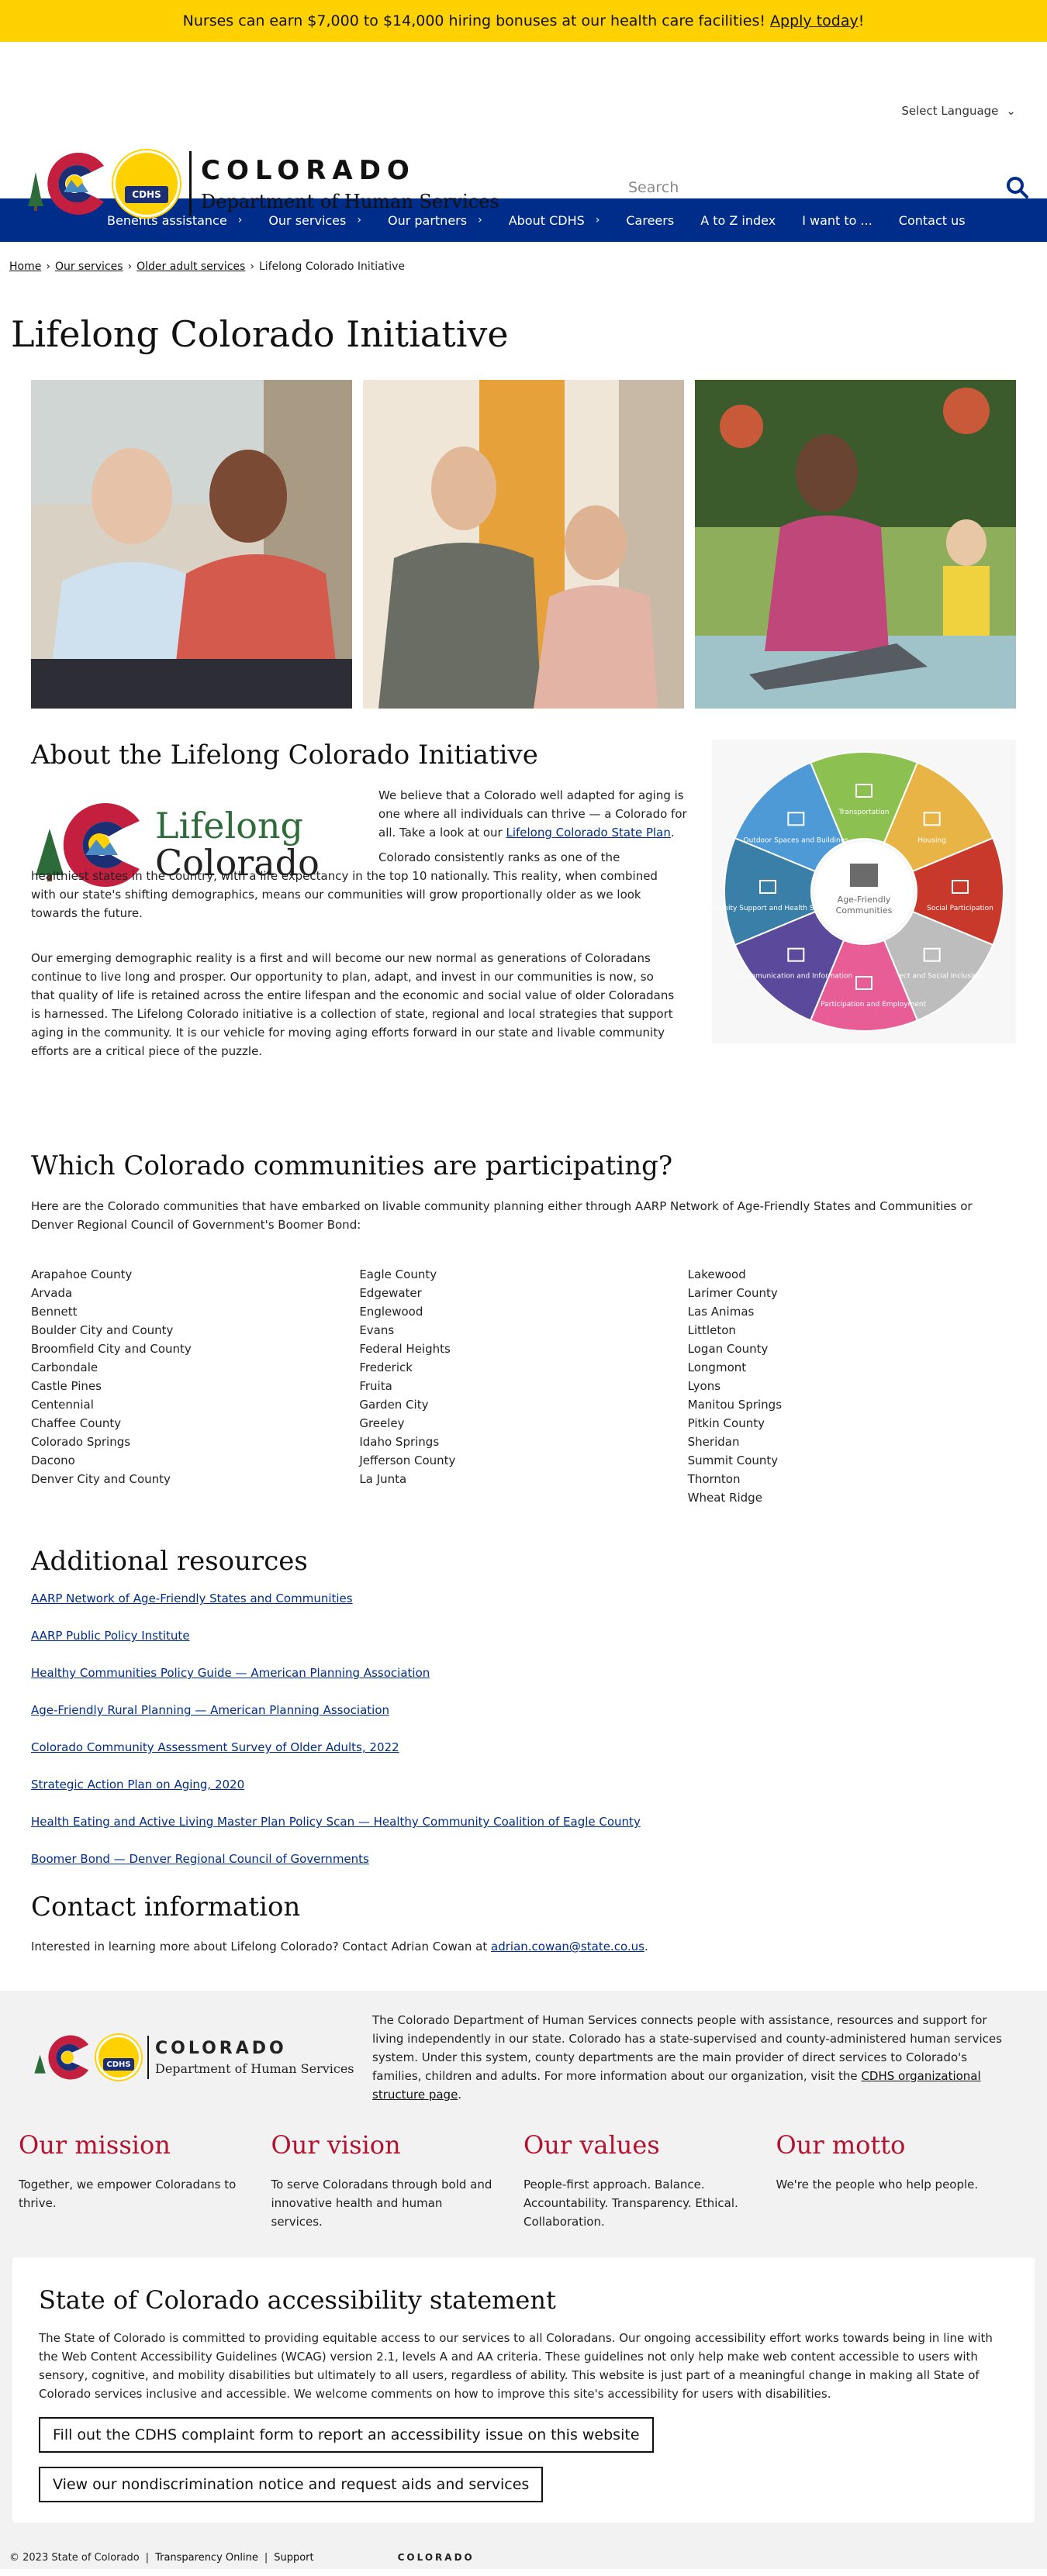  What do you see at coordinates (221, 2048) in the screenshot?
I see `footer-brand-line-1: COLORADO` at bounding box center [221, 2048].